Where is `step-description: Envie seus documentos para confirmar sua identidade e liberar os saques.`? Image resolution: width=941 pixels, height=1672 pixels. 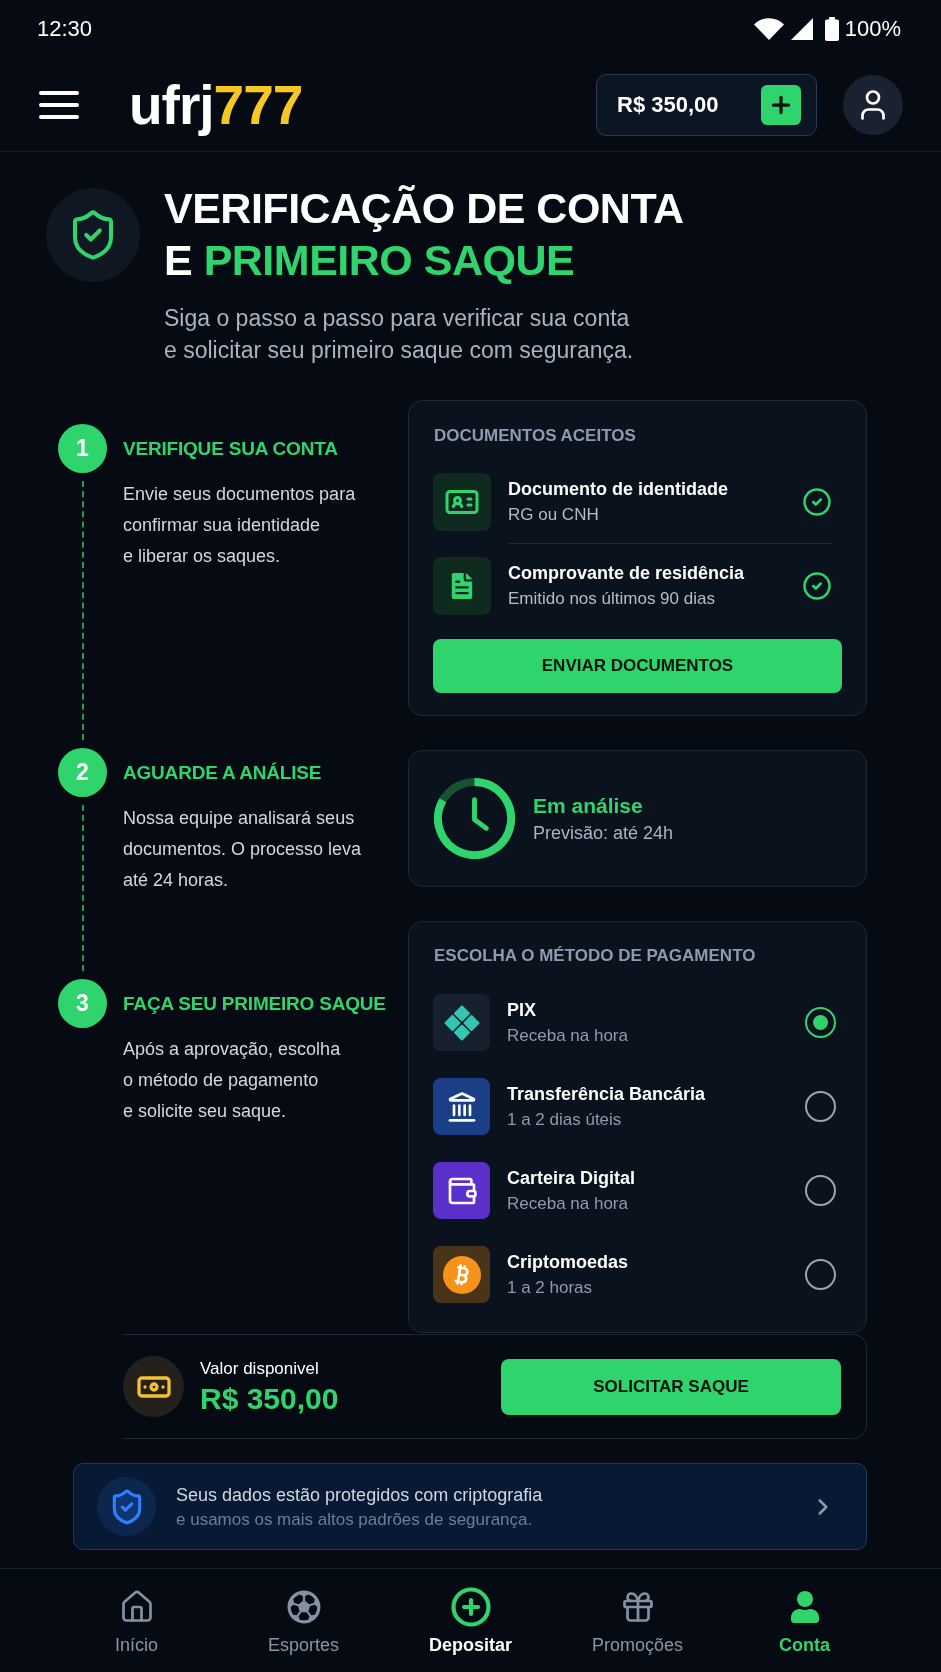
step-description: Envie seus documentos para confirmar sua identidade e liberar os saques. is located at coordinates (239, 525).